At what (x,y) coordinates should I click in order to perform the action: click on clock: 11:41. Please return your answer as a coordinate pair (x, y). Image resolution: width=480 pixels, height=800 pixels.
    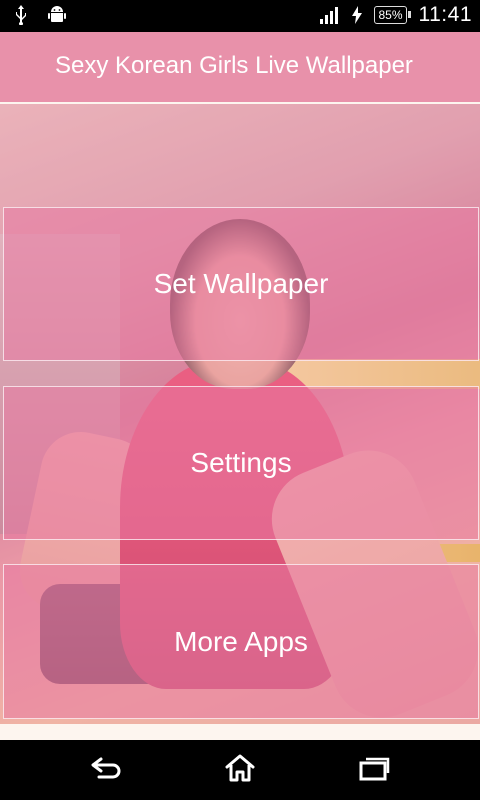
    Looking at the image, I should click on (445, 14).